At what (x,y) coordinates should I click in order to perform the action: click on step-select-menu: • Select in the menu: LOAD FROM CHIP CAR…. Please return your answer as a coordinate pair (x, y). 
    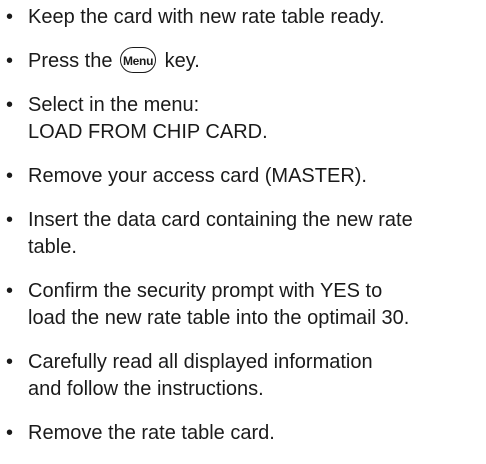
    Looking at the image, I should click on (243, 119).